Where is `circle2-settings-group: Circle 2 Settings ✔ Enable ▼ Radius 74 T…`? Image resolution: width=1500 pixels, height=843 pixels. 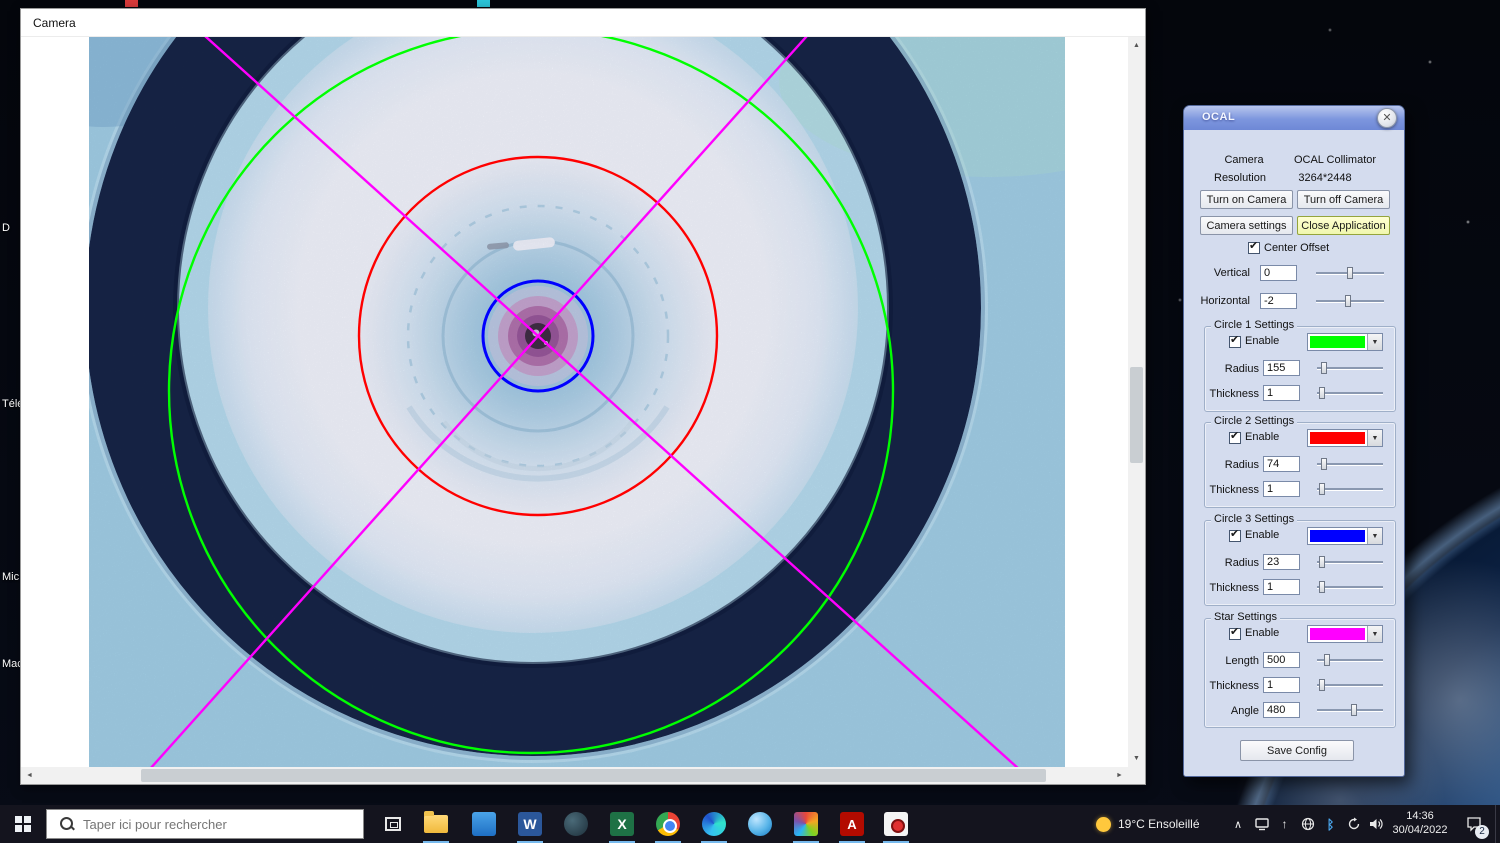
circle2-settings-group: Circle 2 Settings ✔ Enable ▼ Radius 74 T… is located at coordinates (1300, 461).